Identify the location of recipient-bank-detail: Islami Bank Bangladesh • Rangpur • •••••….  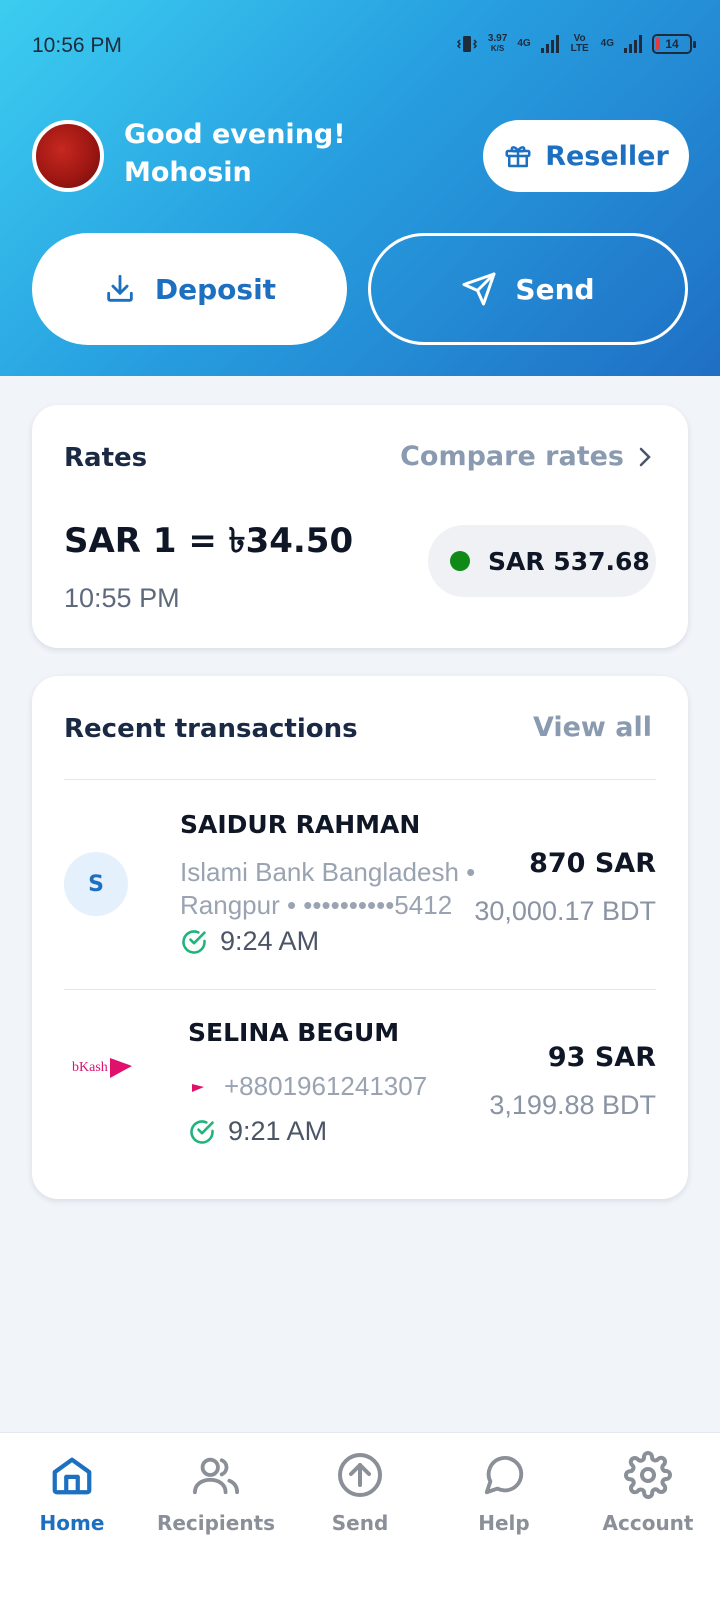
(327, 889).